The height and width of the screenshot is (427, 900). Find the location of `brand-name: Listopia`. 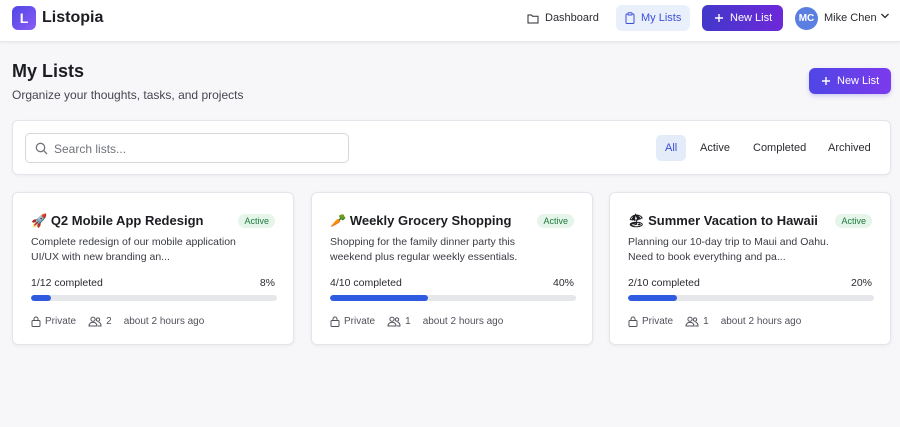

brand-name: Listopia is located at coordinates (72, 18).